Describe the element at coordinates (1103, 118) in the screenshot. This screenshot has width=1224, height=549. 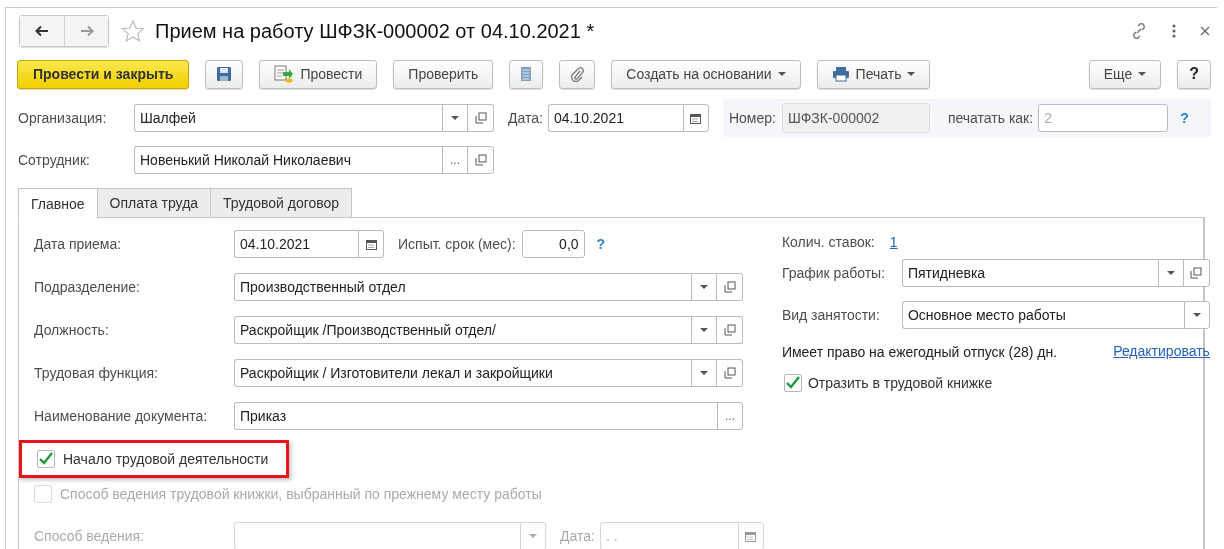
I see `print-as-field: 2` at that location.